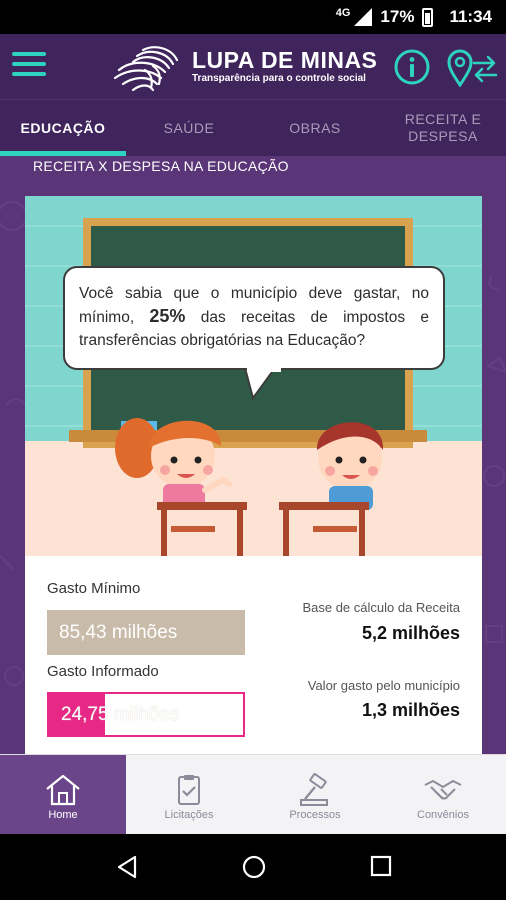 This screenshot has width=506, height=900. I want to click on app-title: LUPA DE MINAS, so click(285, 60).